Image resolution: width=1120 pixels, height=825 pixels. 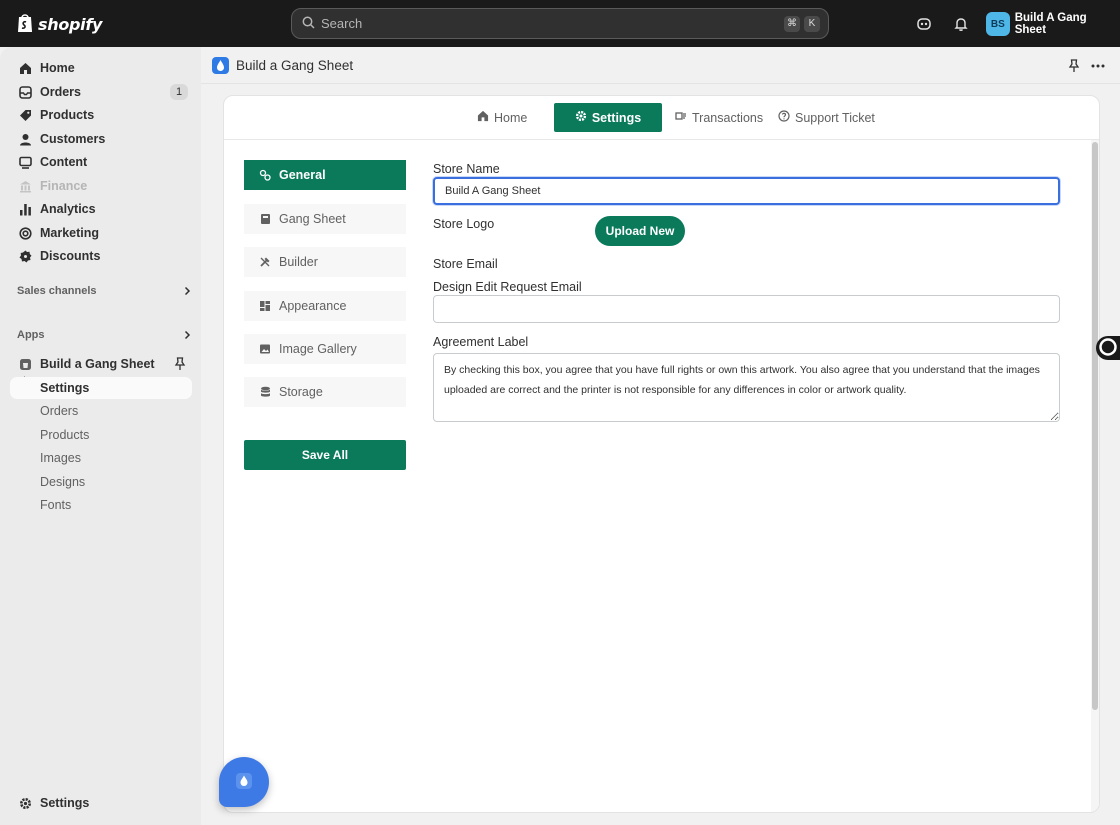 I want to click on tab-label: Home, so click(x=511, y=117).